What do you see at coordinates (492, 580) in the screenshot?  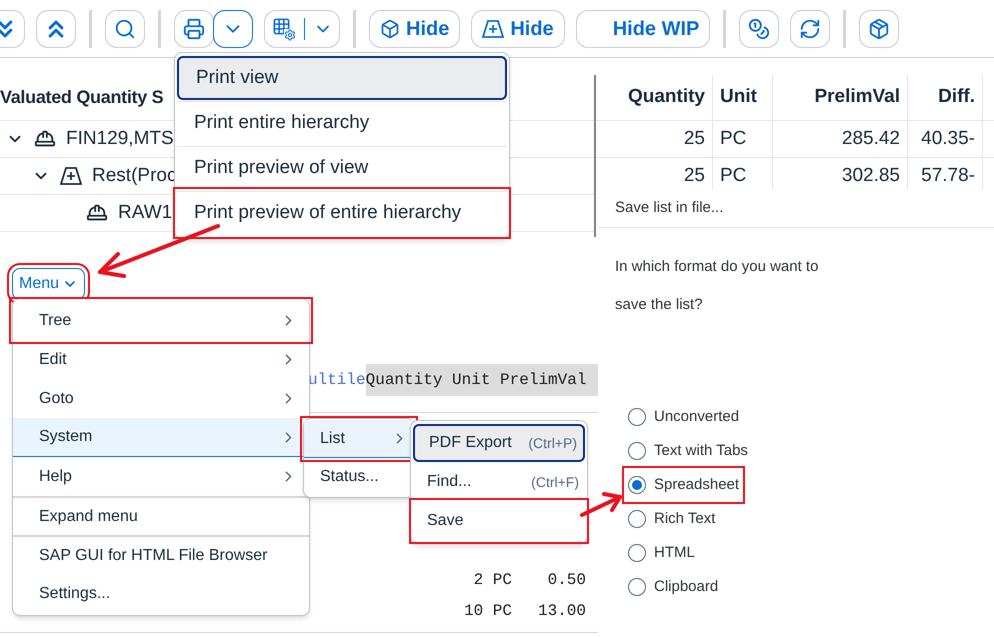 I see `list-cell-text: 2 PC` at bounding box center [492, 580].